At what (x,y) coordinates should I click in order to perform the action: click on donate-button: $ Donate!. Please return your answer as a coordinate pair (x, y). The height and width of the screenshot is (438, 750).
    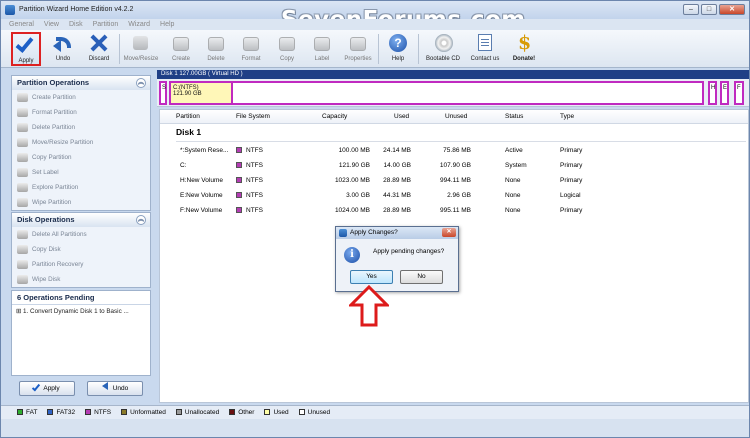
    Looking at the image, I should click on (524, 49).